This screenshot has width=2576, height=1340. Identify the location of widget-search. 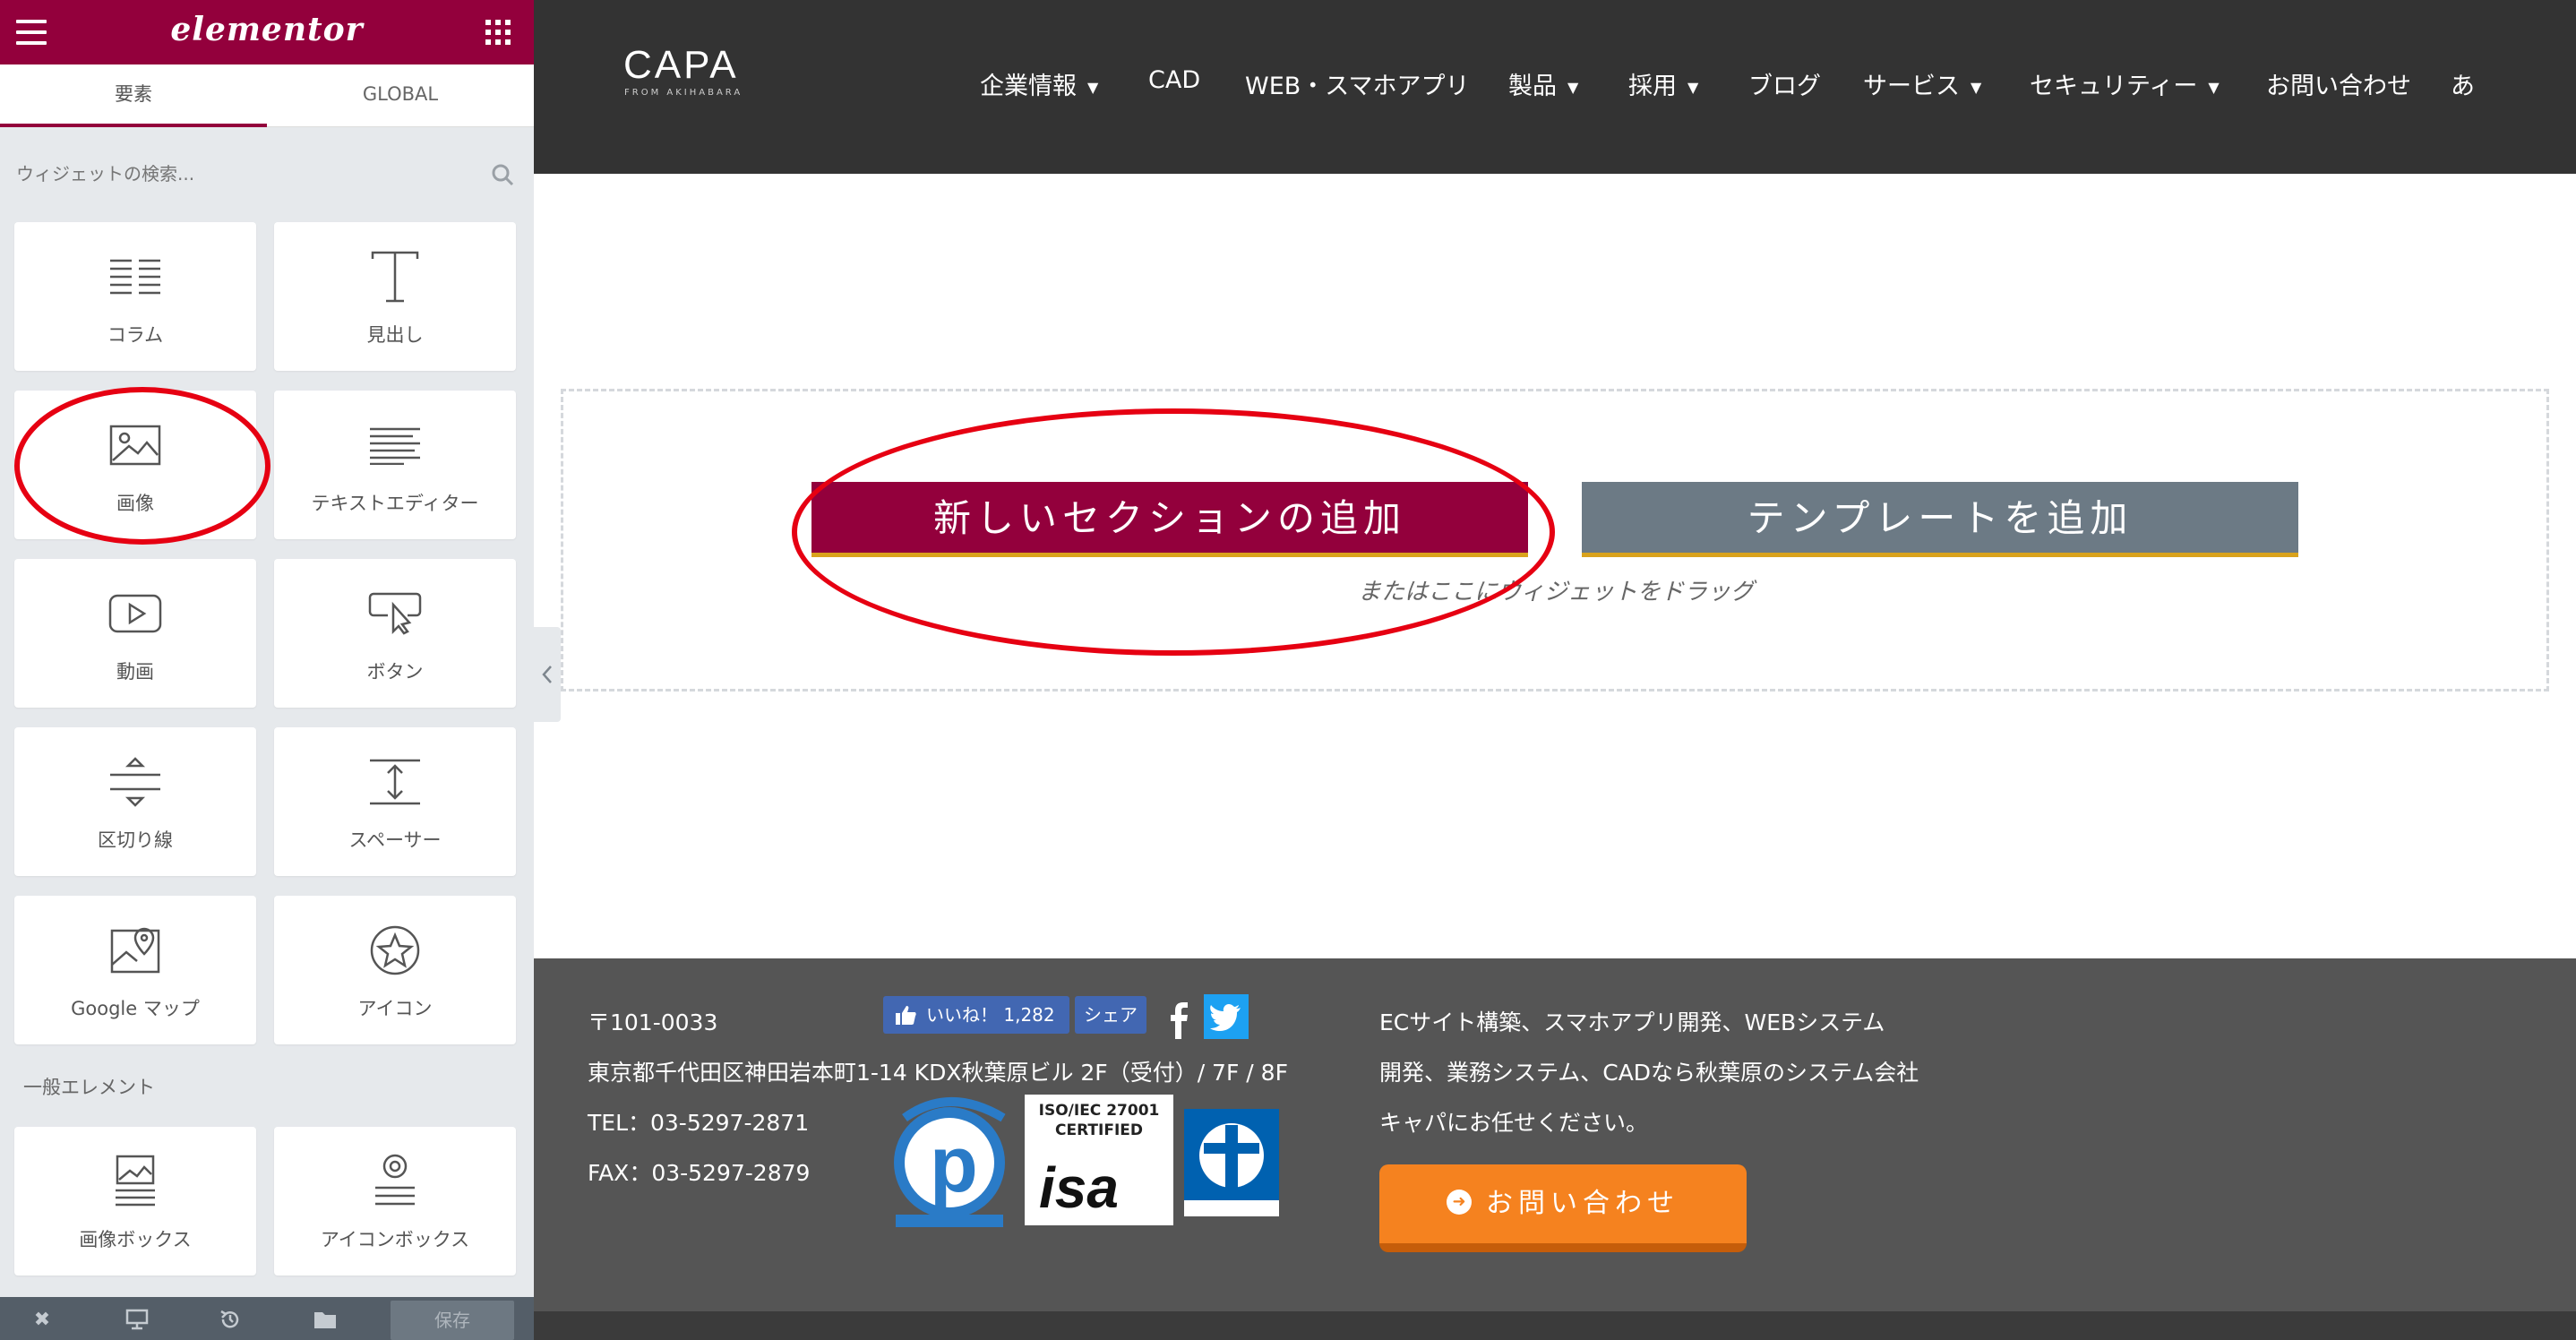
(267, 174).